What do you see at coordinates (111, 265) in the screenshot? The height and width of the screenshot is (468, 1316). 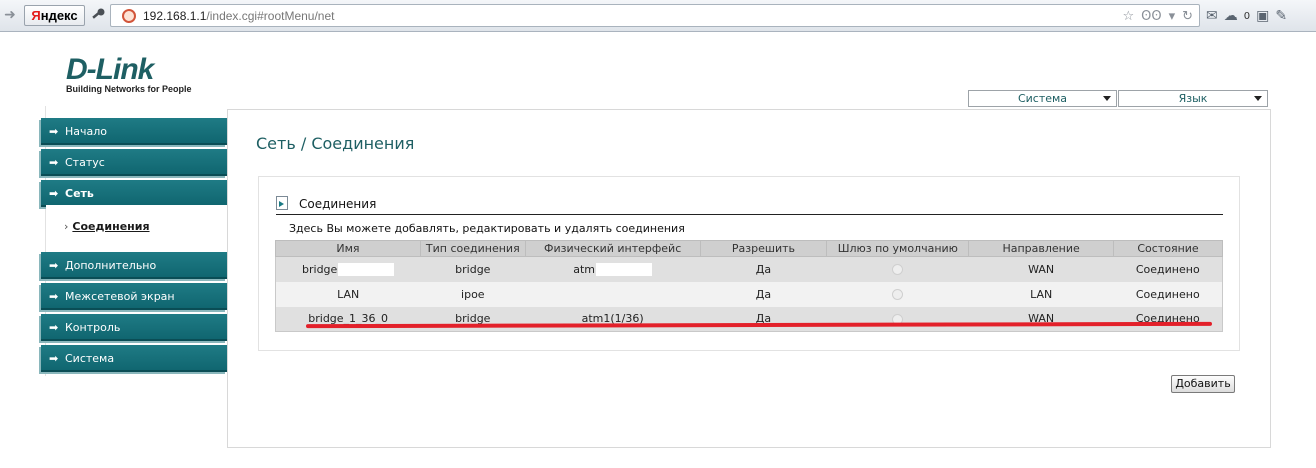 I see `sidebar-item-label: Дополнительно` at bounding box center [111, 265].